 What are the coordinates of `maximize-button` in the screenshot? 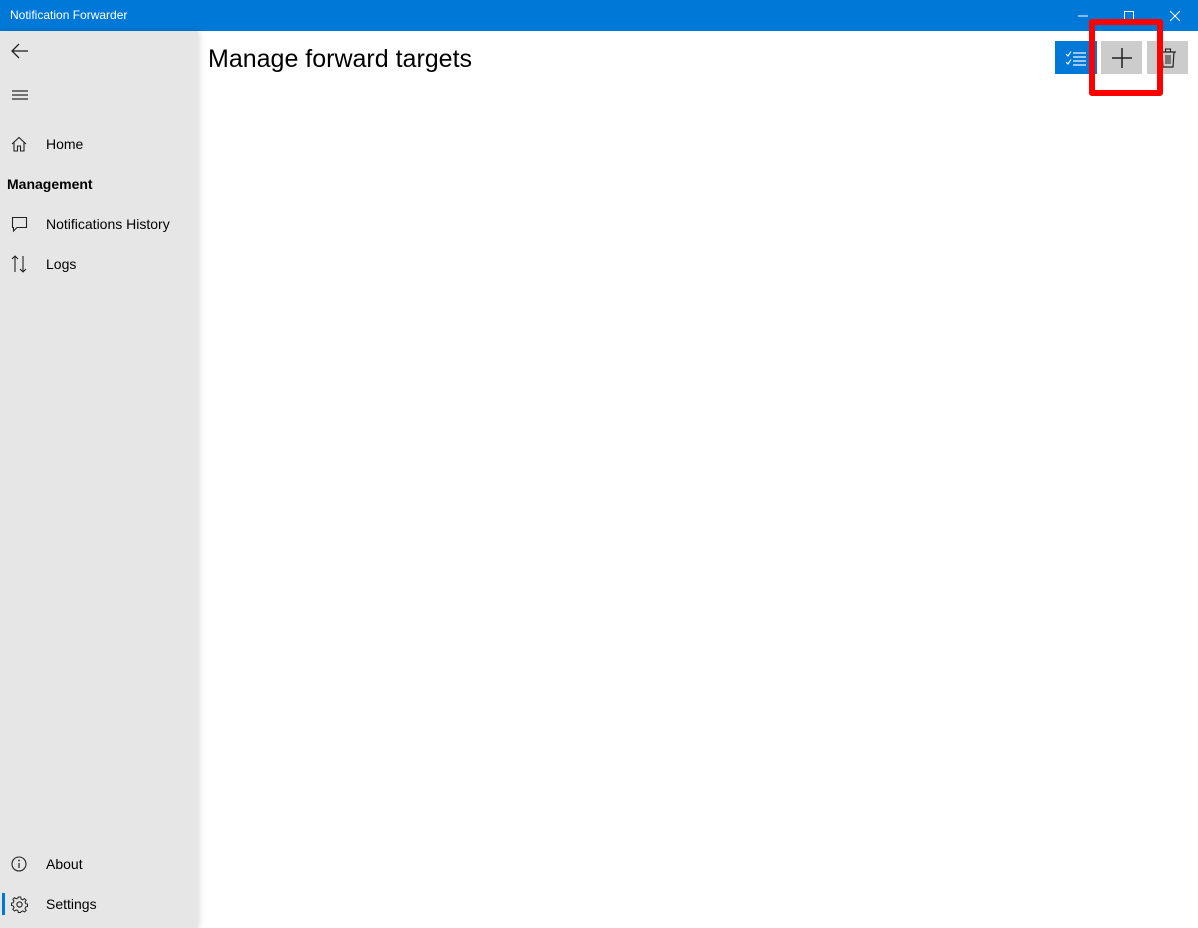 It's located at (1129, 15).